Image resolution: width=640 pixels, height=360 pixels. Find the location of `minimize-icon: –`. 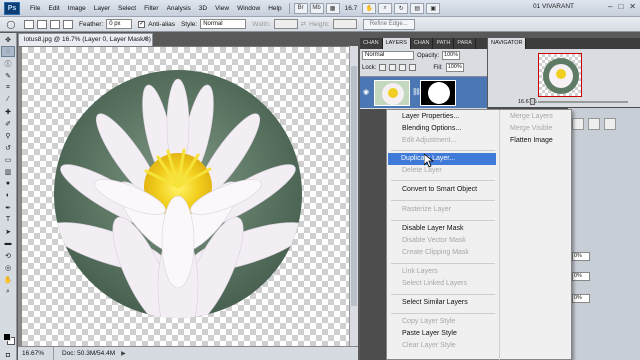

minimize-icon: – is located at coordinates (610, 6).